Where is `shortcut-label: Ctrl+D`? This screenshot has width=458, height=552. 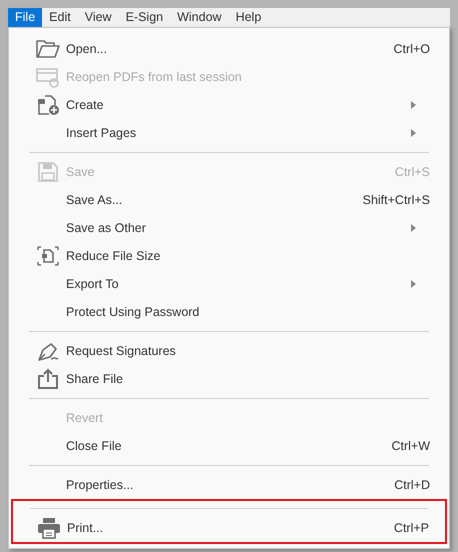 shortcut-label: Ctrl+D is located at coordinates (412, 485).